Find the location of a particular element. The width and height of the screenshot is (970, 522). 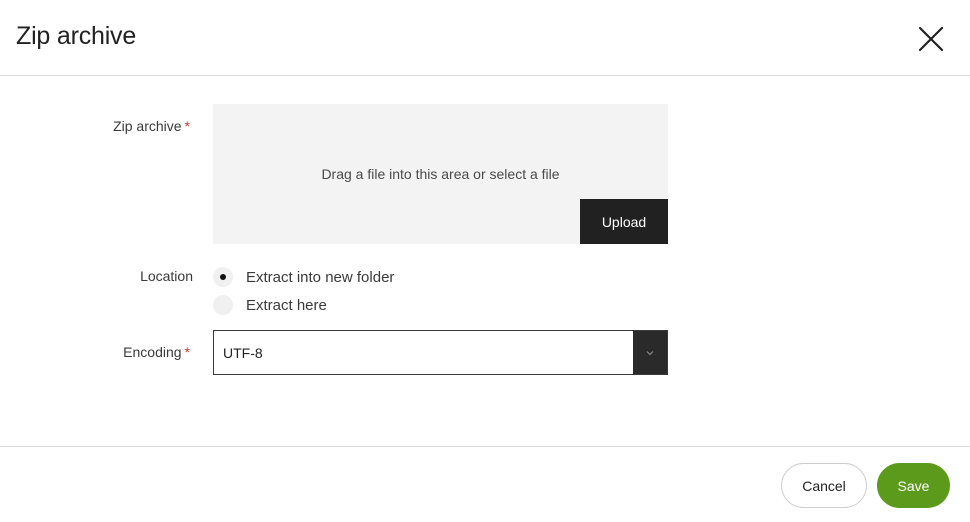

dialog-header: Zip archive is located at coordinates (485, 38).